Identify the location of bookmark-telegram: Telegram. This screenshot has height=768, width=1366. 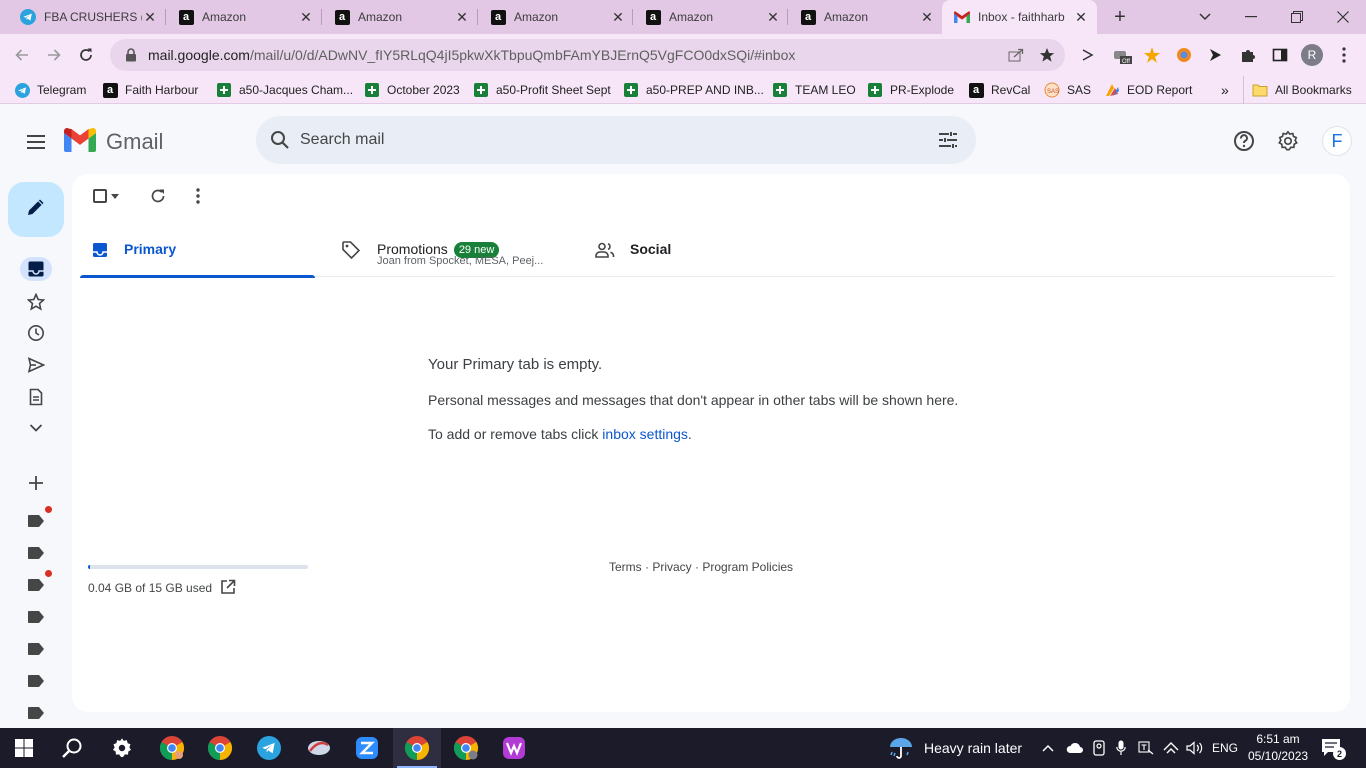
(50, 90).